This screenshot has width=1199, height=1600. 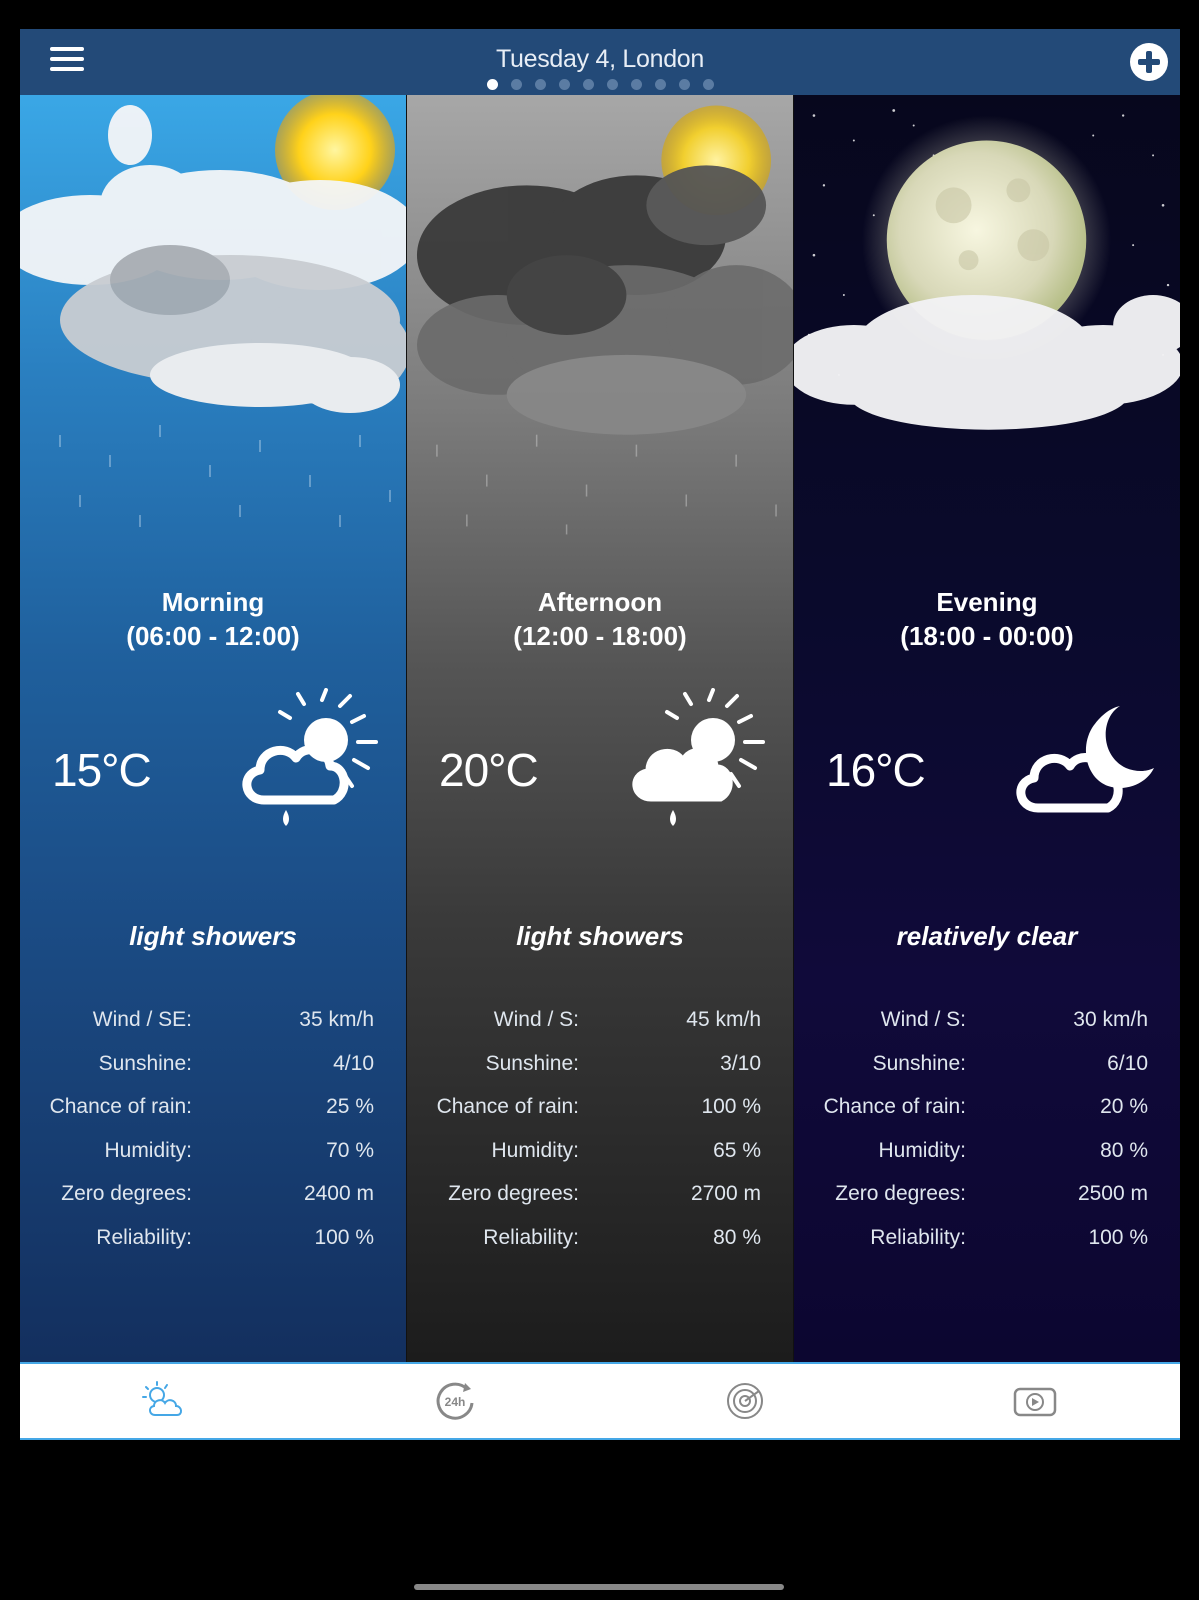 I want to click on stat-rain: Chance of rain: 25 %, so click(x=211, y=1106).